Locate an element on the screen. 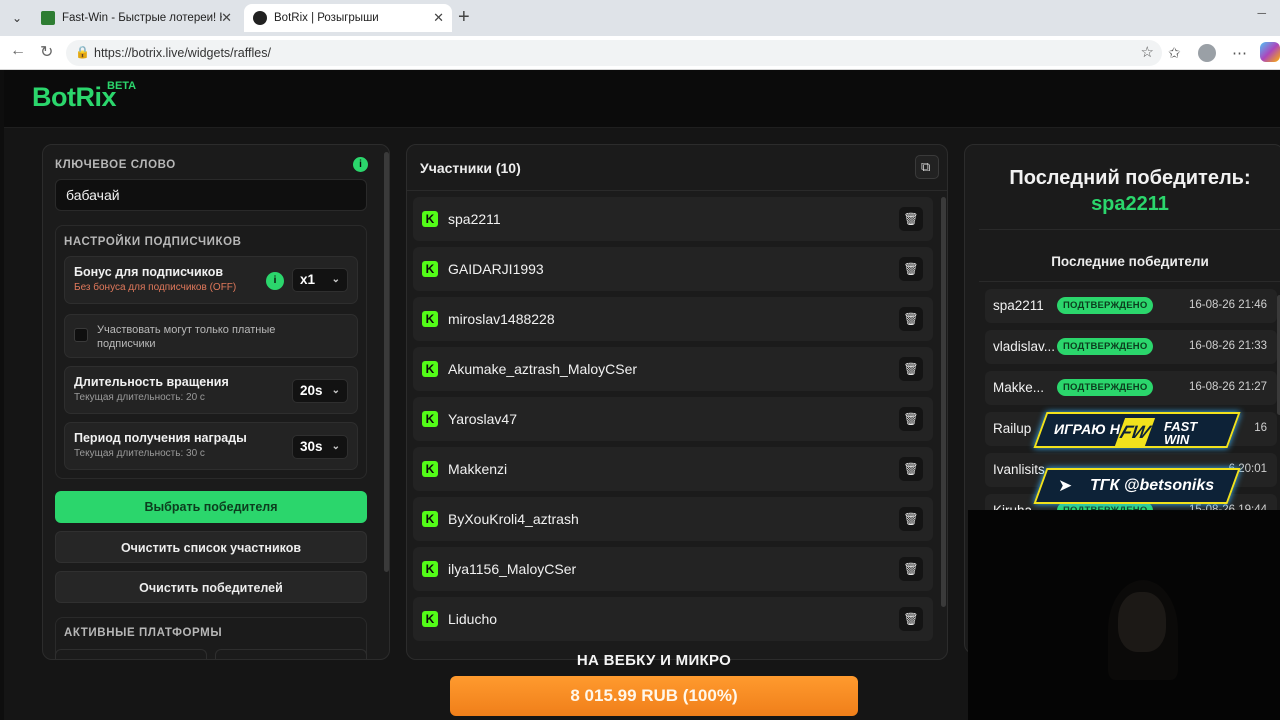  participant-row: K Makkenzi 🗑 is located at coordinates (673, 469).